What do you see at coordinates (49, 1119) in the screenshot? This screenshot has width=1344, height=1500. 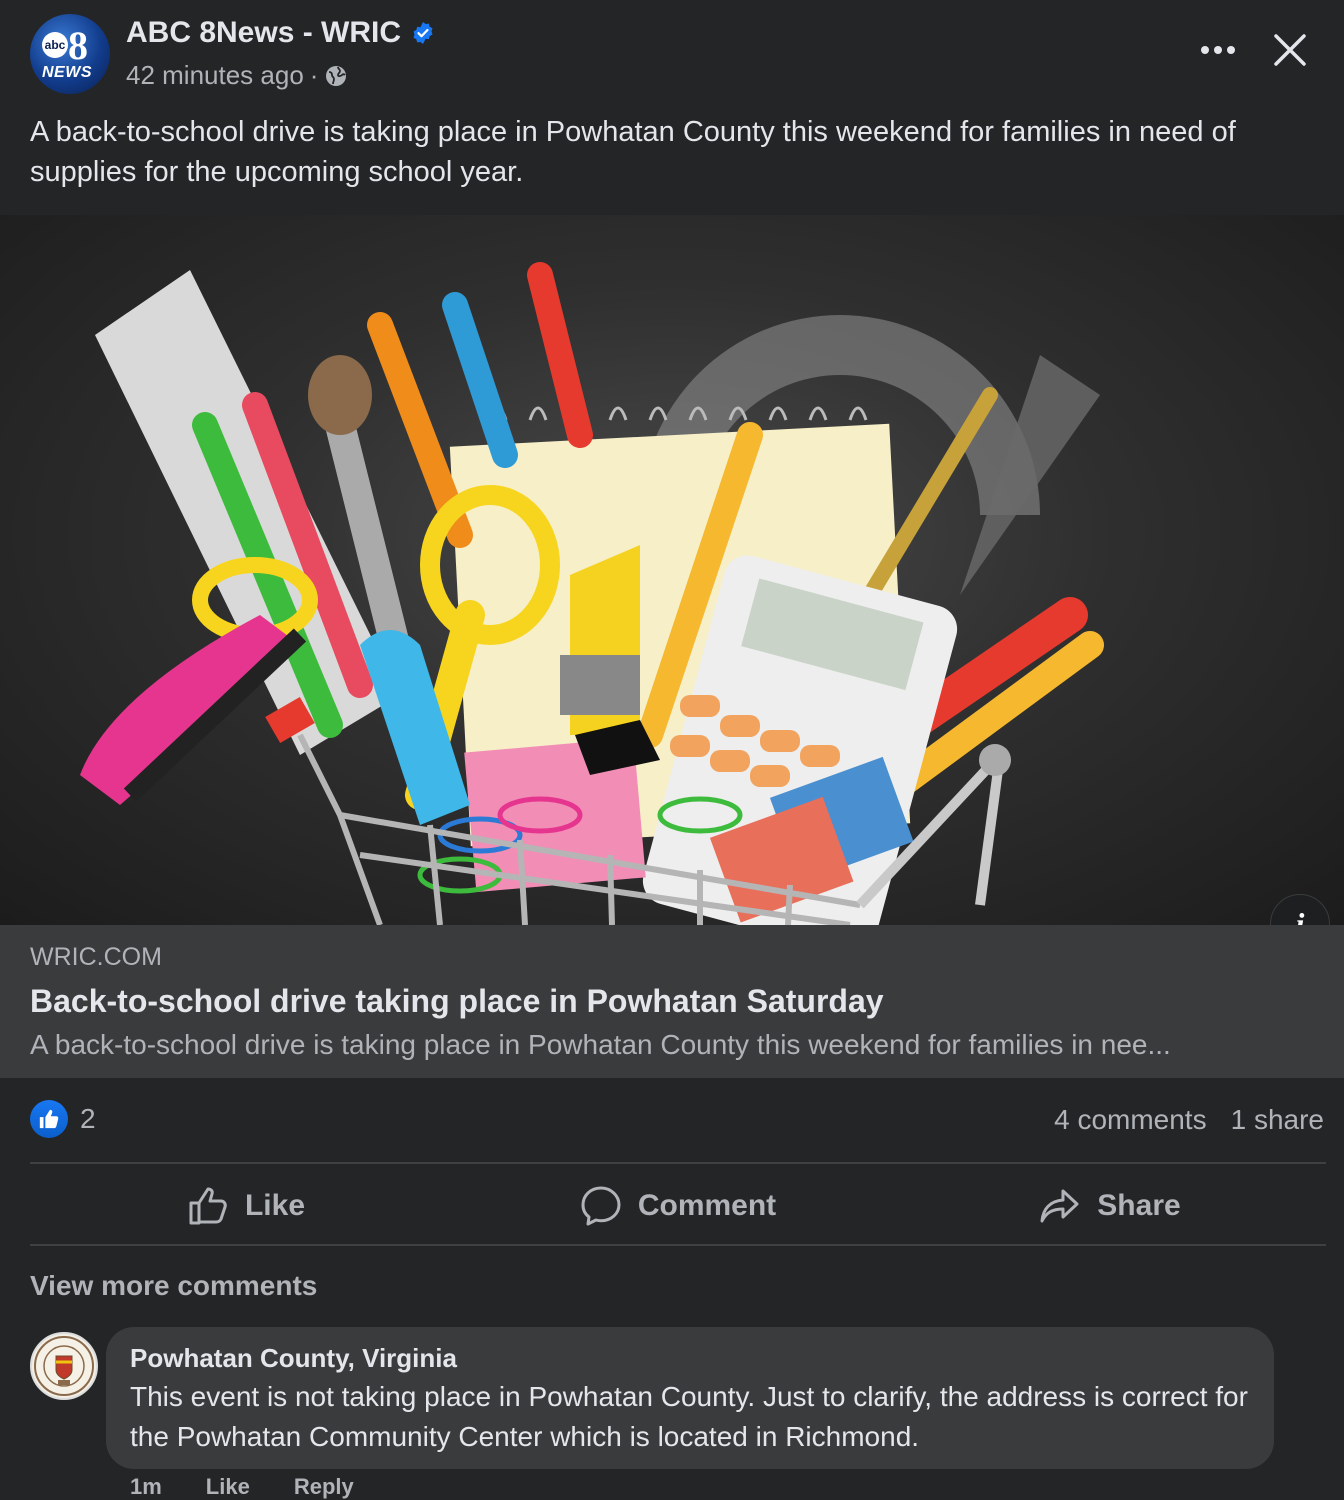 I see `like-reaction-icon` at bounding box center [49, 1119].